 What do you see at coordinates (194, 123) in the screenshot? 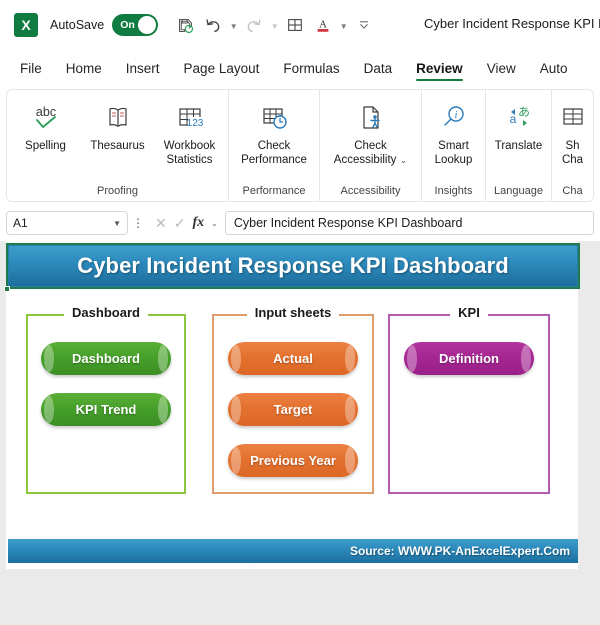
I see `svg-text: 123` at bounding box center [194, 123].